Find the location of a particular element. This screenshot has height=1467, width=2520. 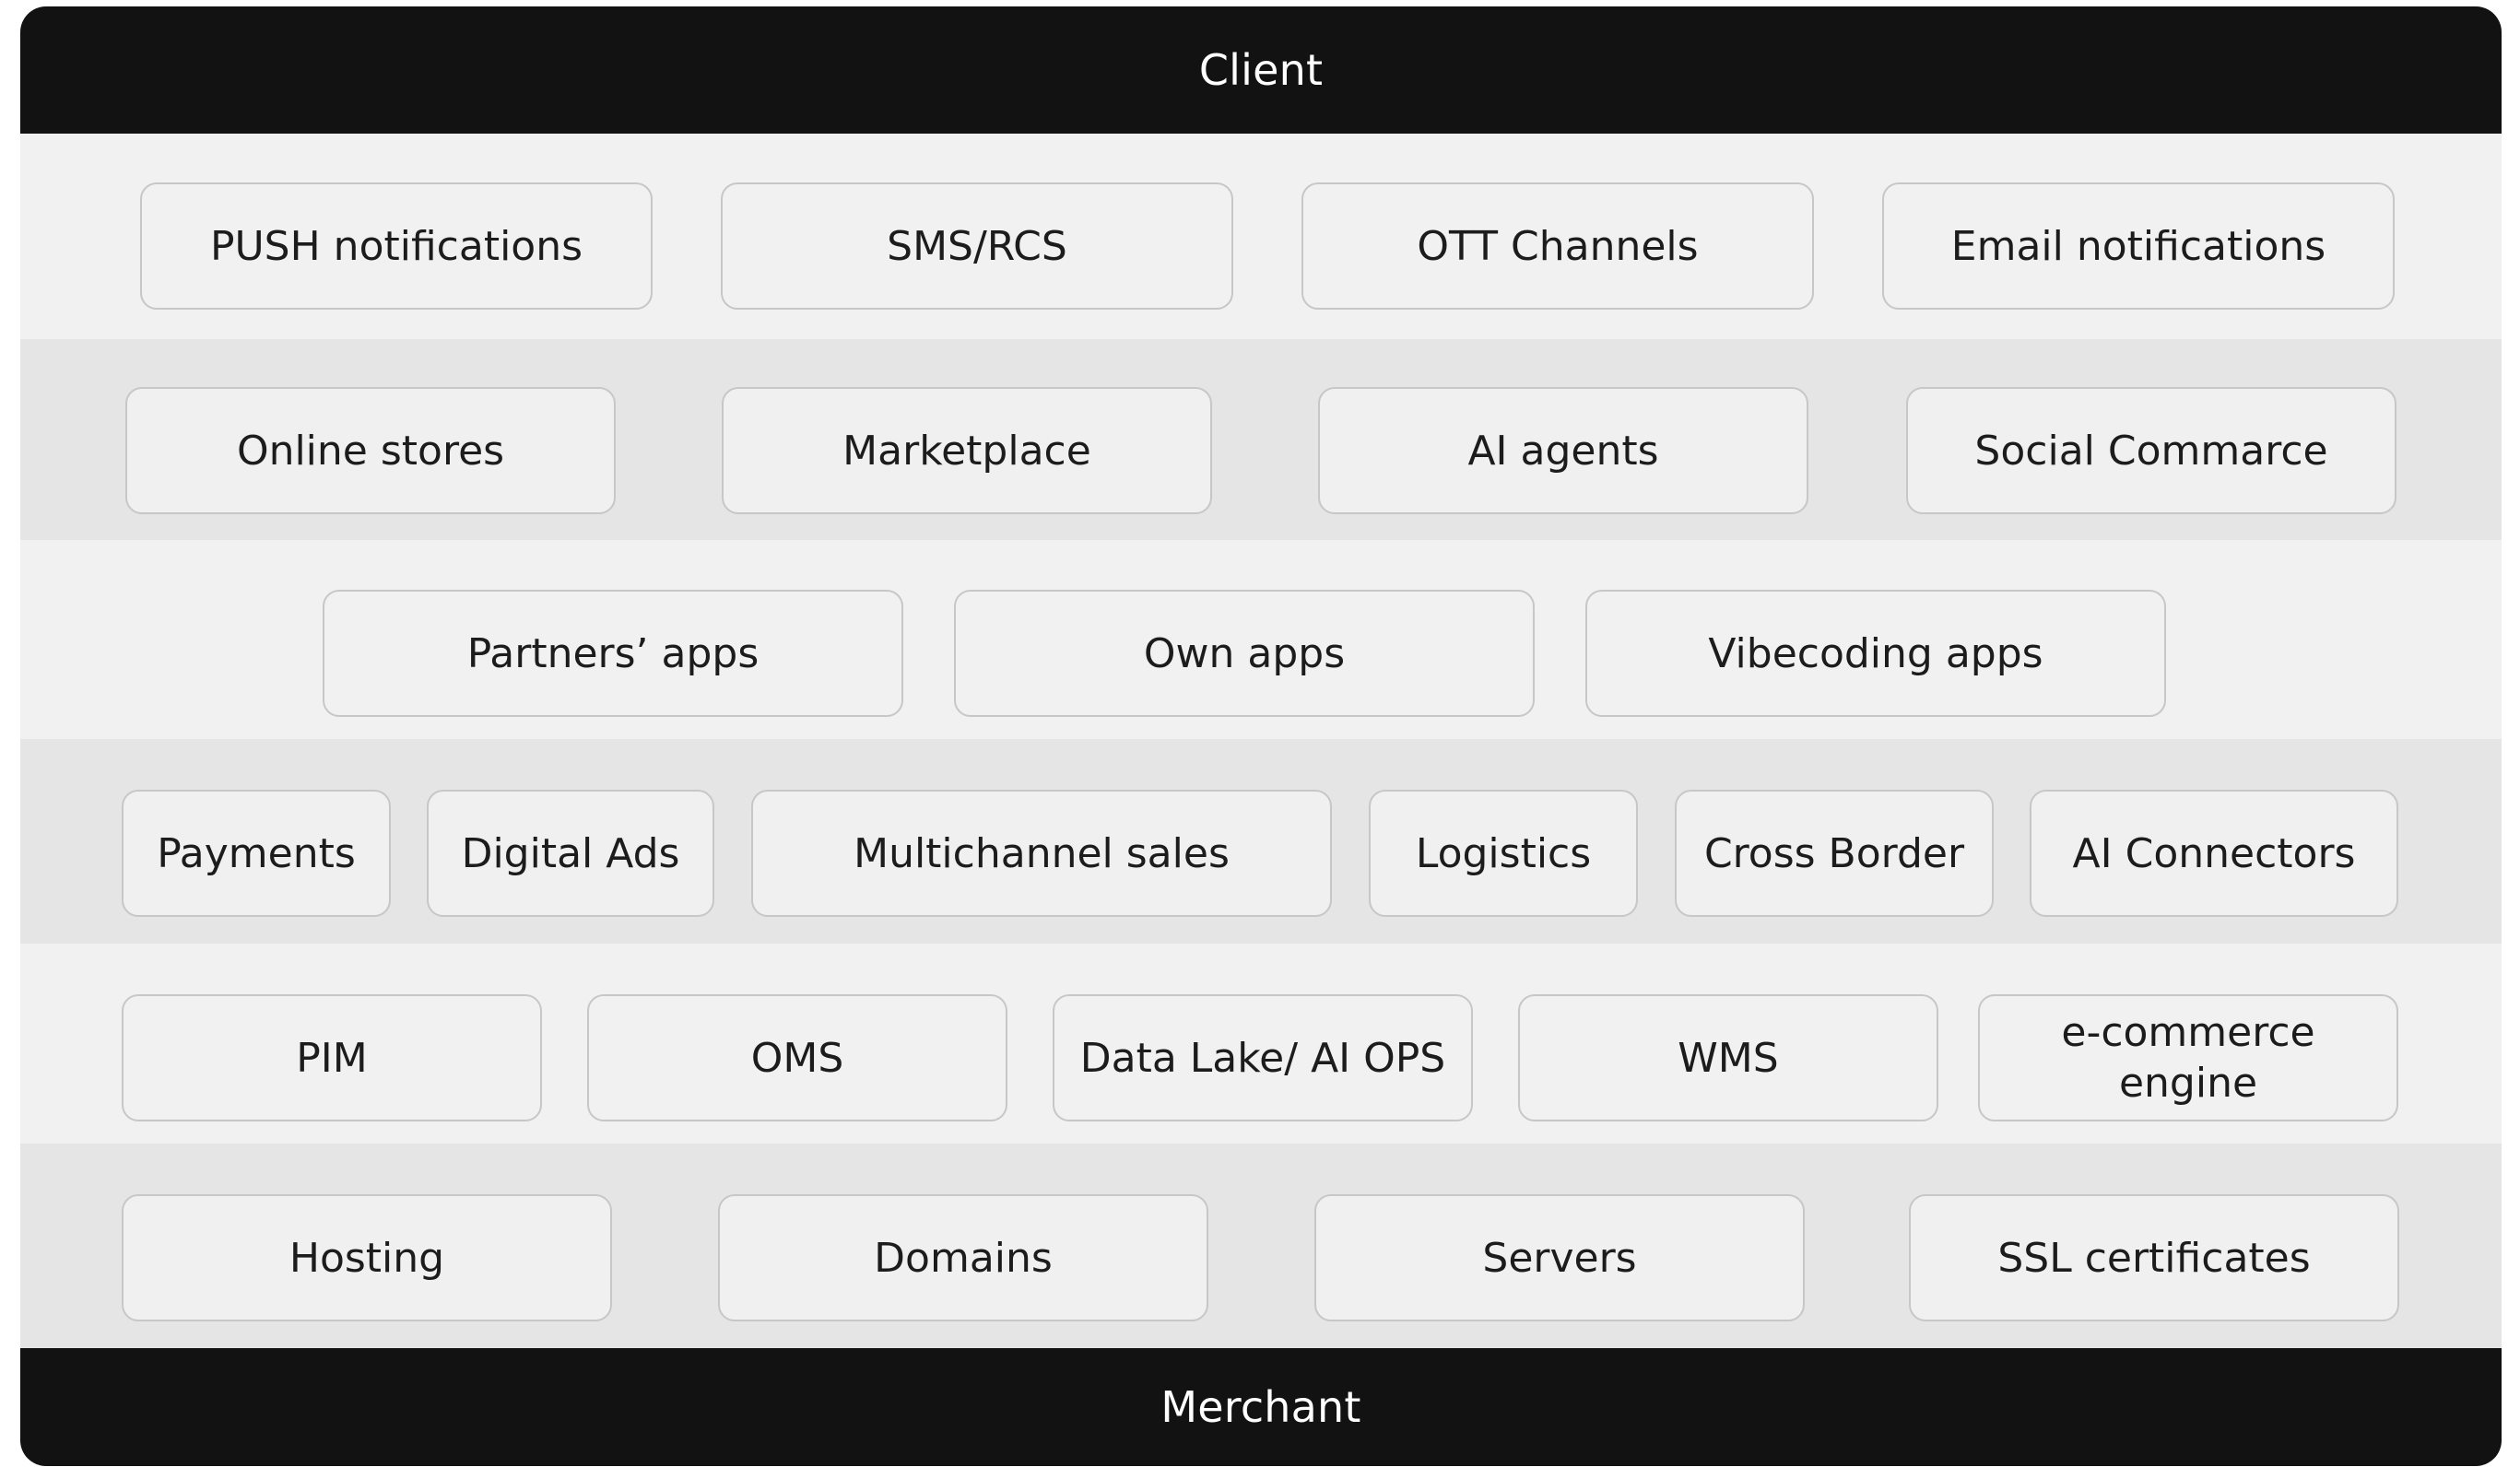

client-label: Client is located at coordinates (1261, 70).